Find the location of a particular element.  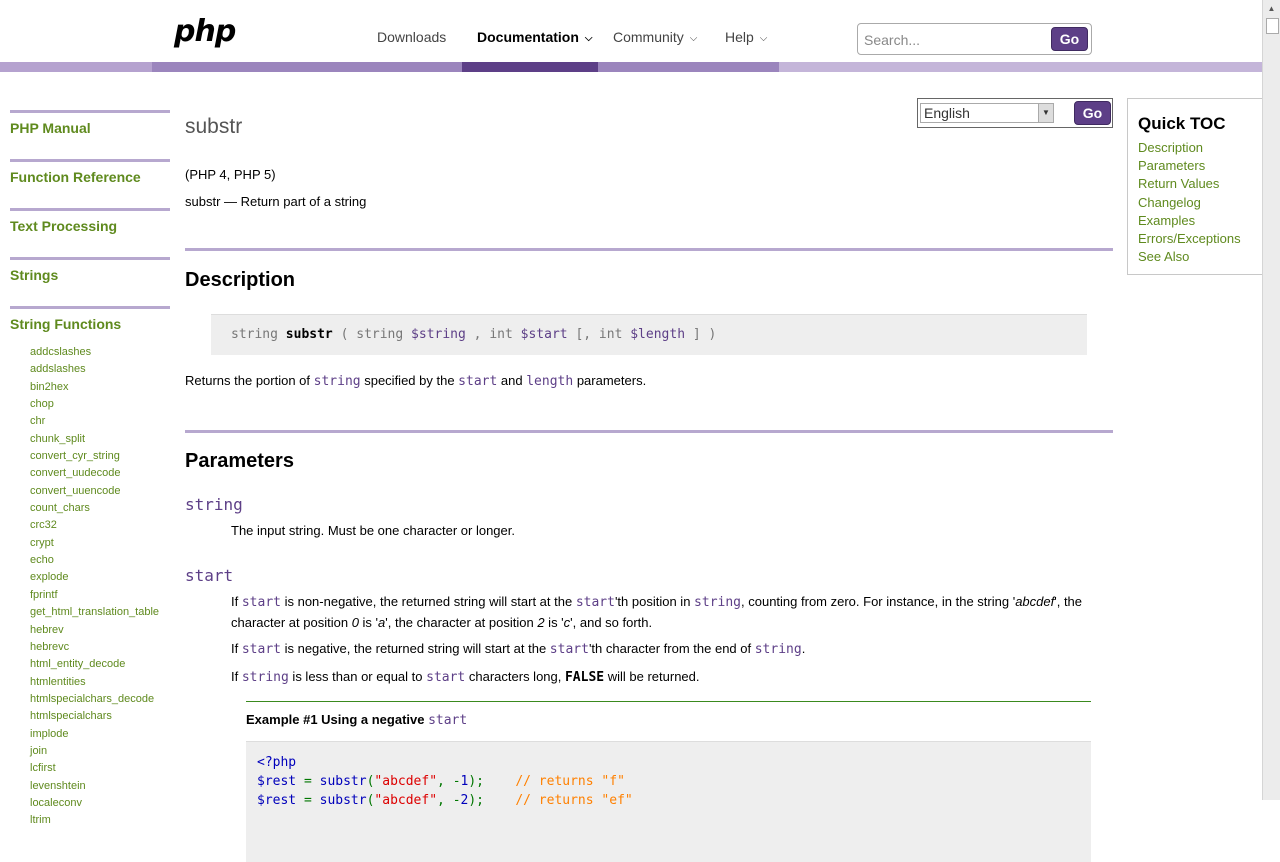

quick-toc-link: Description is located at coordinates (1189, 148).